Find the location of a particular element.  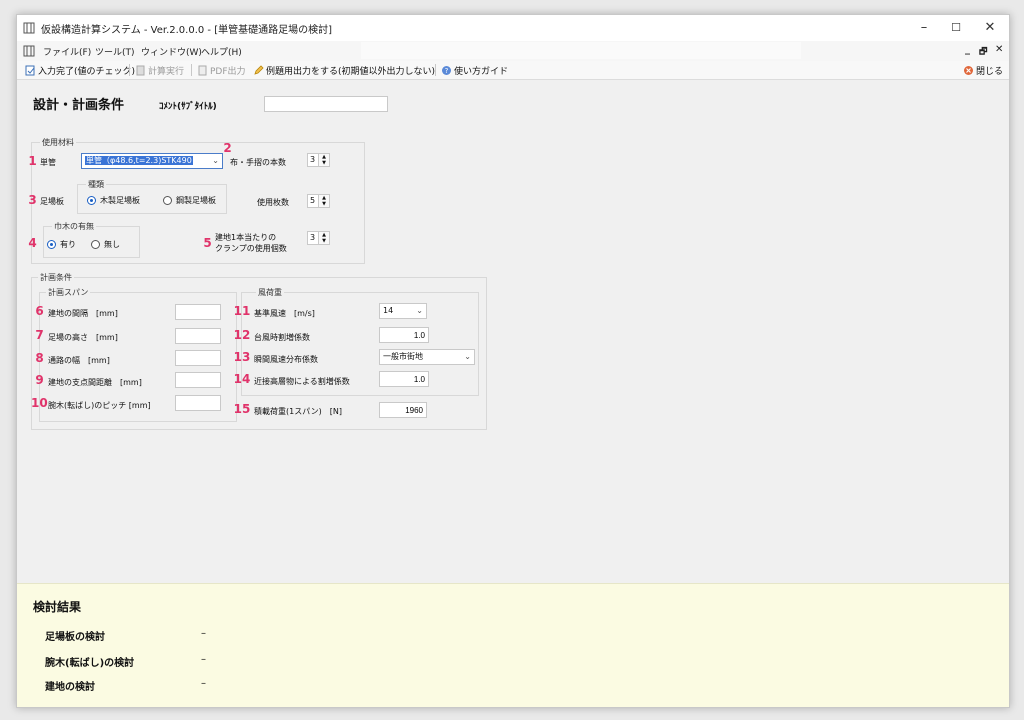

typhoon-factor-label: 台風時割増係数 is located at coordinates (282, 337).